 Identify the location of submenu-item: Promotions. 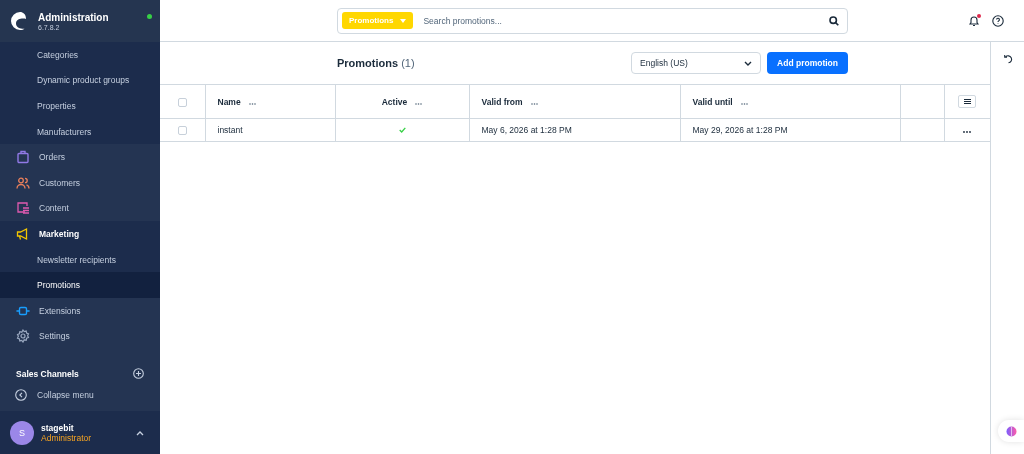
(80, 285).